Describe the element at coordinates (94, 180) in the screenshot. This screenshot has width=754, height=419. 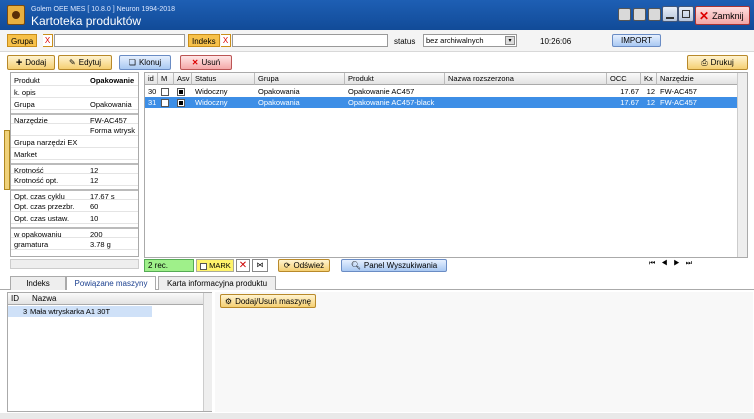
I see `property-value: 12` at that location.